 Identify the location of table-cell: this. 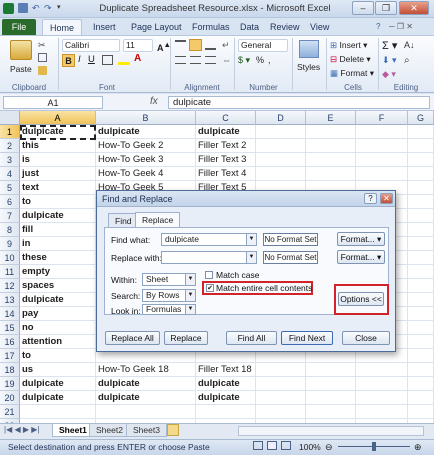
(58, 146).